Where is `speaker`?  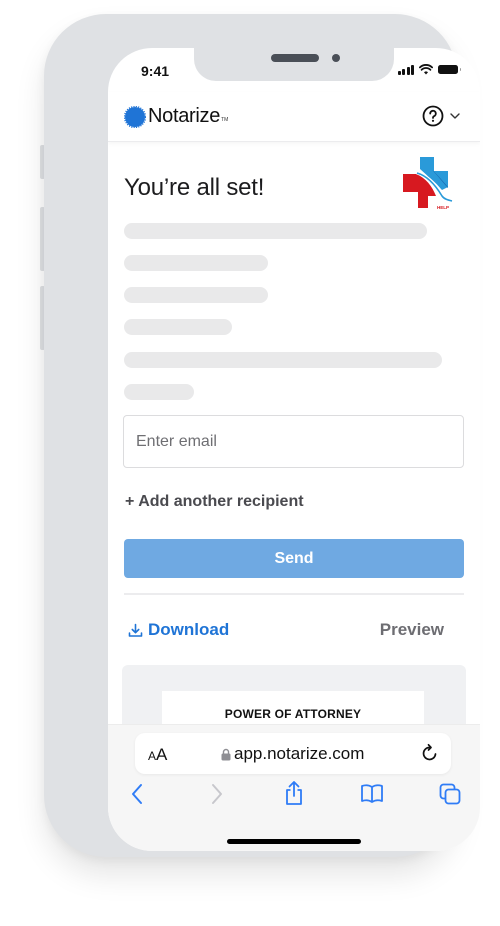
speaker is located at coordinates (295, 58).